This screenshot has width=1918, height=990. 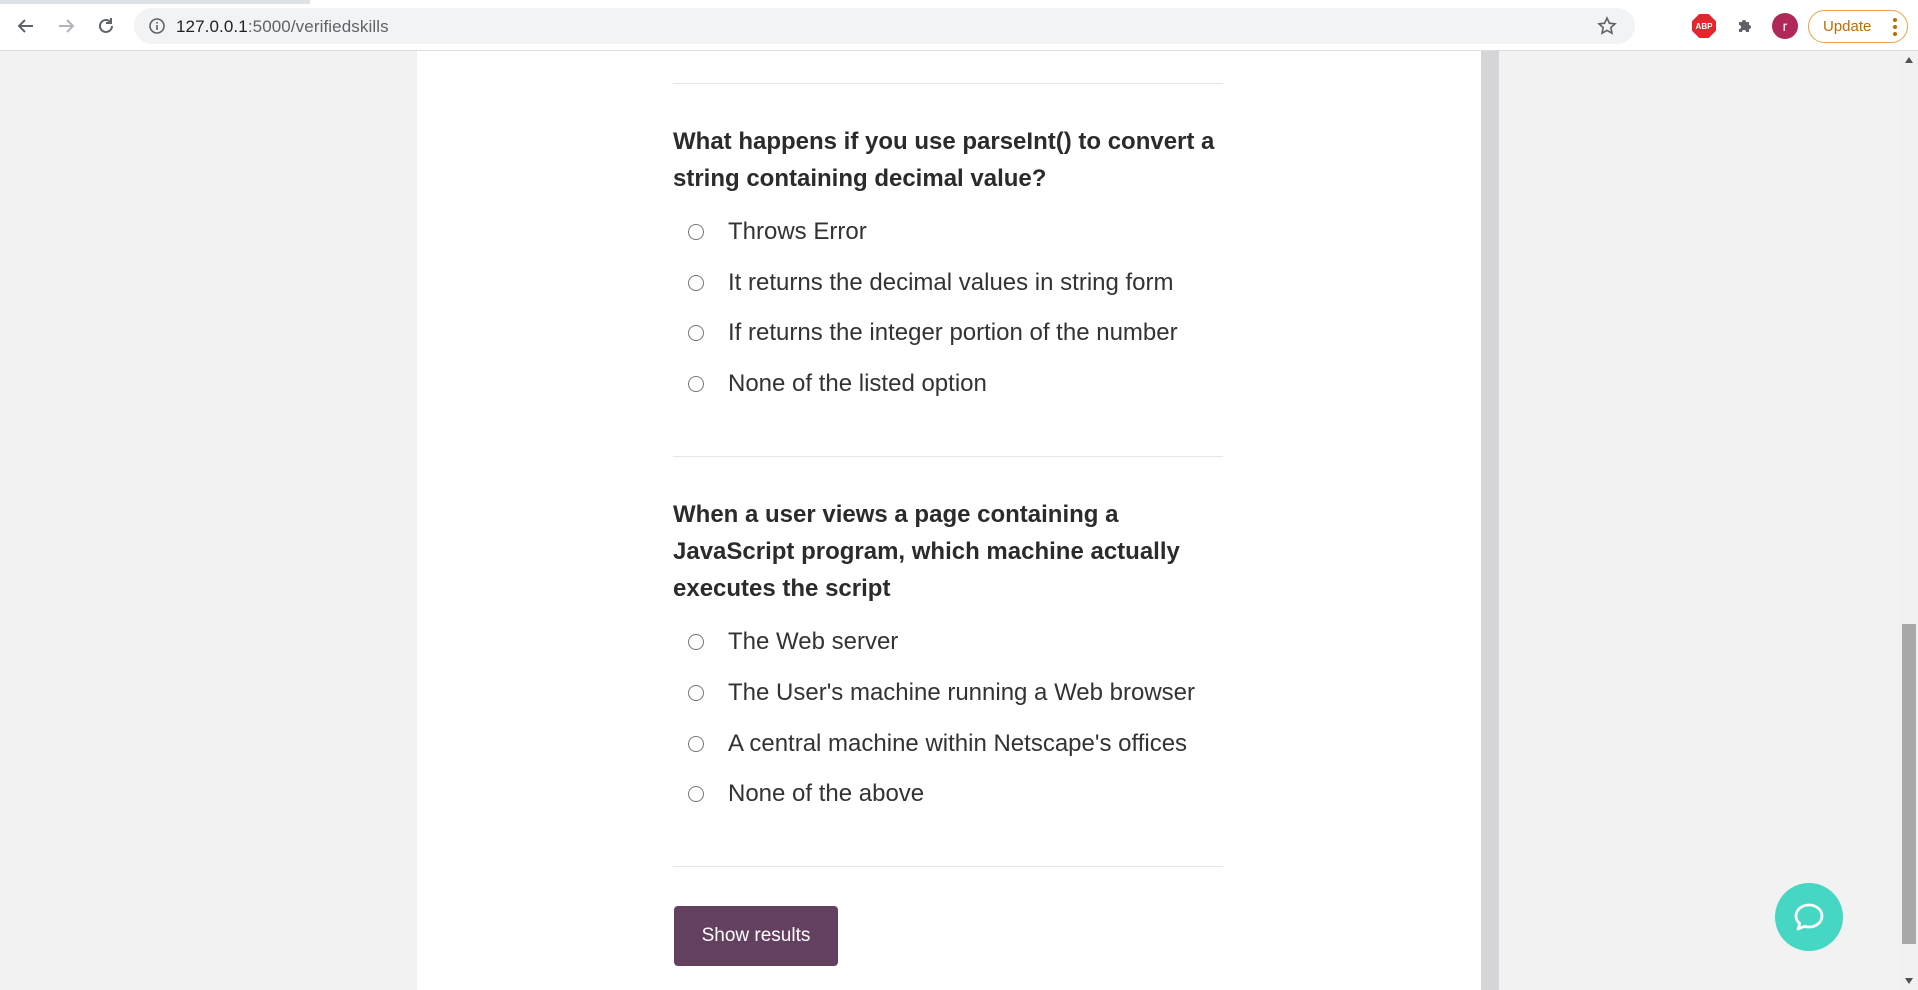 What do you see at coordinates (318, 26) in the screenshot?
I see `url-path: :5000/verifiedskills` at bounding box center [318, 26].